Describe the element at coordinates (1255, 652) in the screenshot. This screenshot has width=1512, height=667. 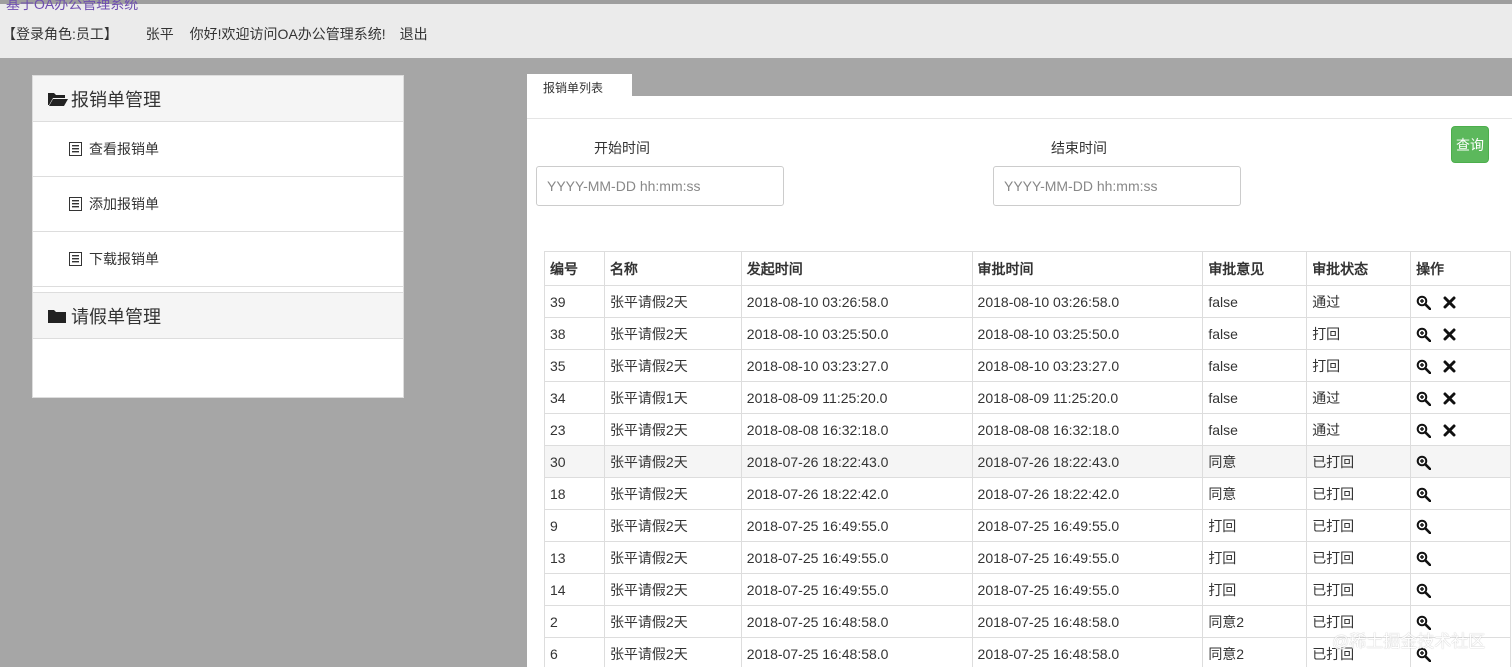
I see `cell-opinion: 同意2` at that location.